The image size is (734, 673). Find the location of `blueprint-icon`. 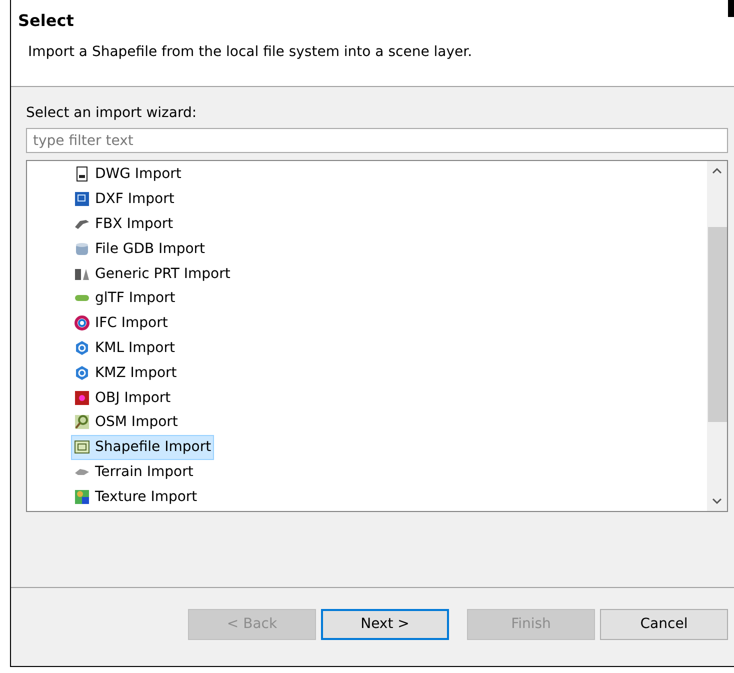

blueprint-icon is located at coordinates (82, 199).